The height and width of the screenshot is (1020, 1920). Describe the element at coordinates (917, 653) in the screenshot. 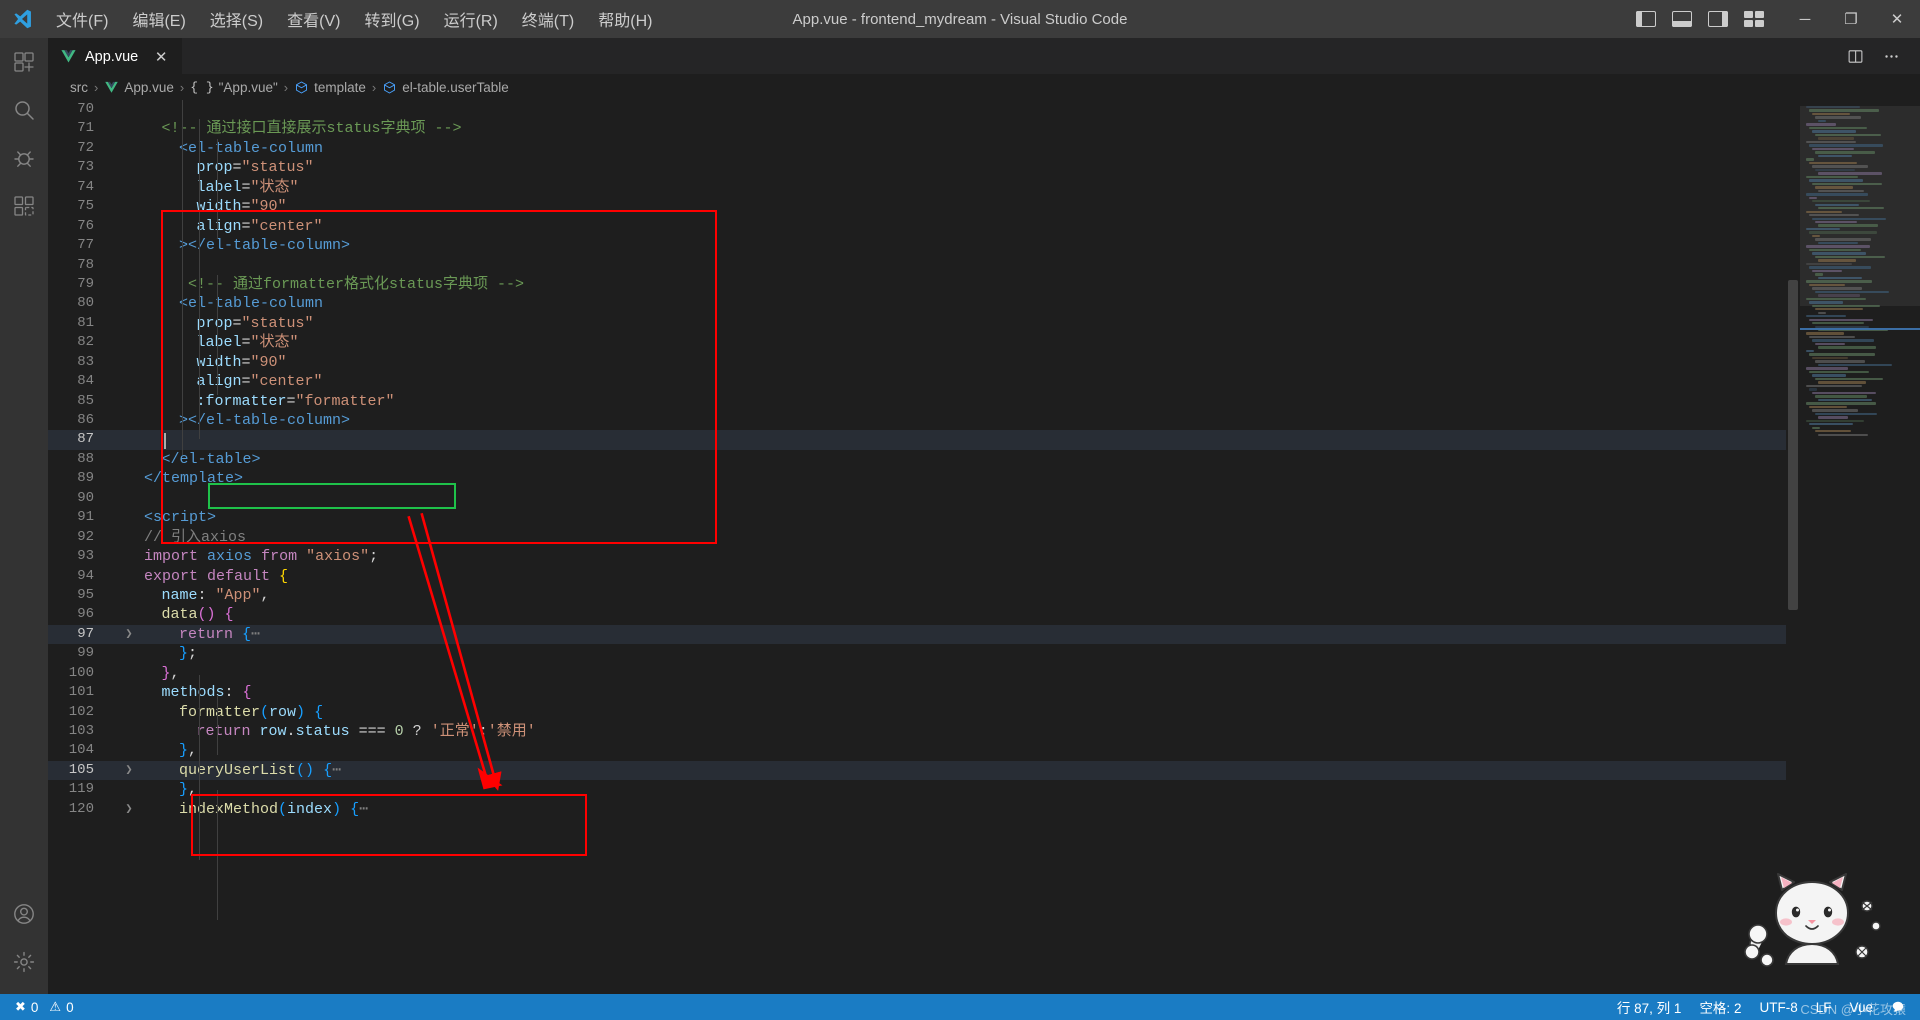

I see `code-line: 99};` at that location.